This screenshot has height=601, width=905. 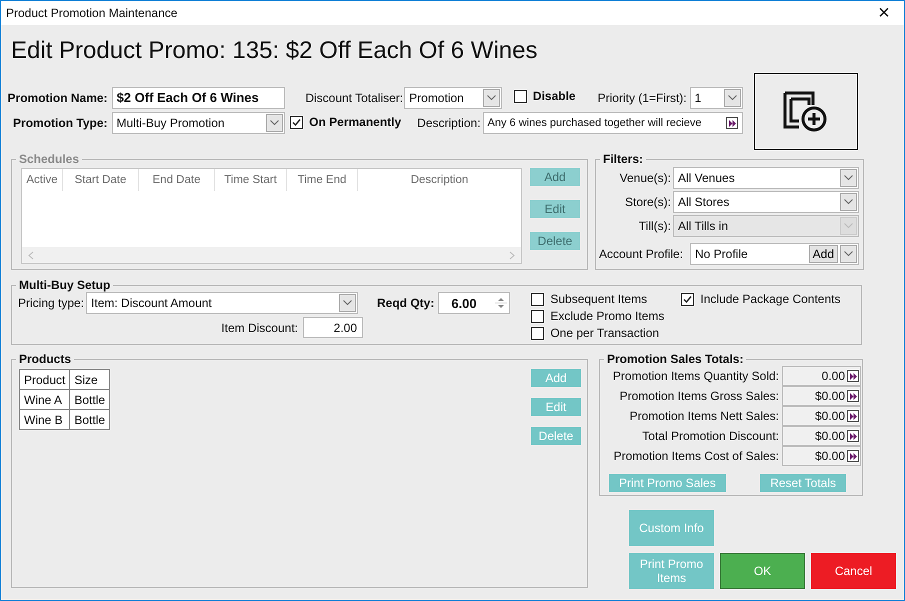 I want to click on window-title: Product Promotion Maintenance, so click(x=92, y=13).